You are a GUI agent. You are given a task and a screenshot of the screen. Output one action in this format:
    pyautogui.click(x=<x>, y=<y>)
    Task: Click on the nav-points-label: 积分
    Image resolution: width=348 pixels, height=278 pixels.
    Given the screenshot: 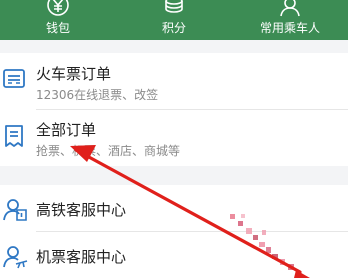 What is the action you would take?
    pyautogui.click(x=173, y=28)
    